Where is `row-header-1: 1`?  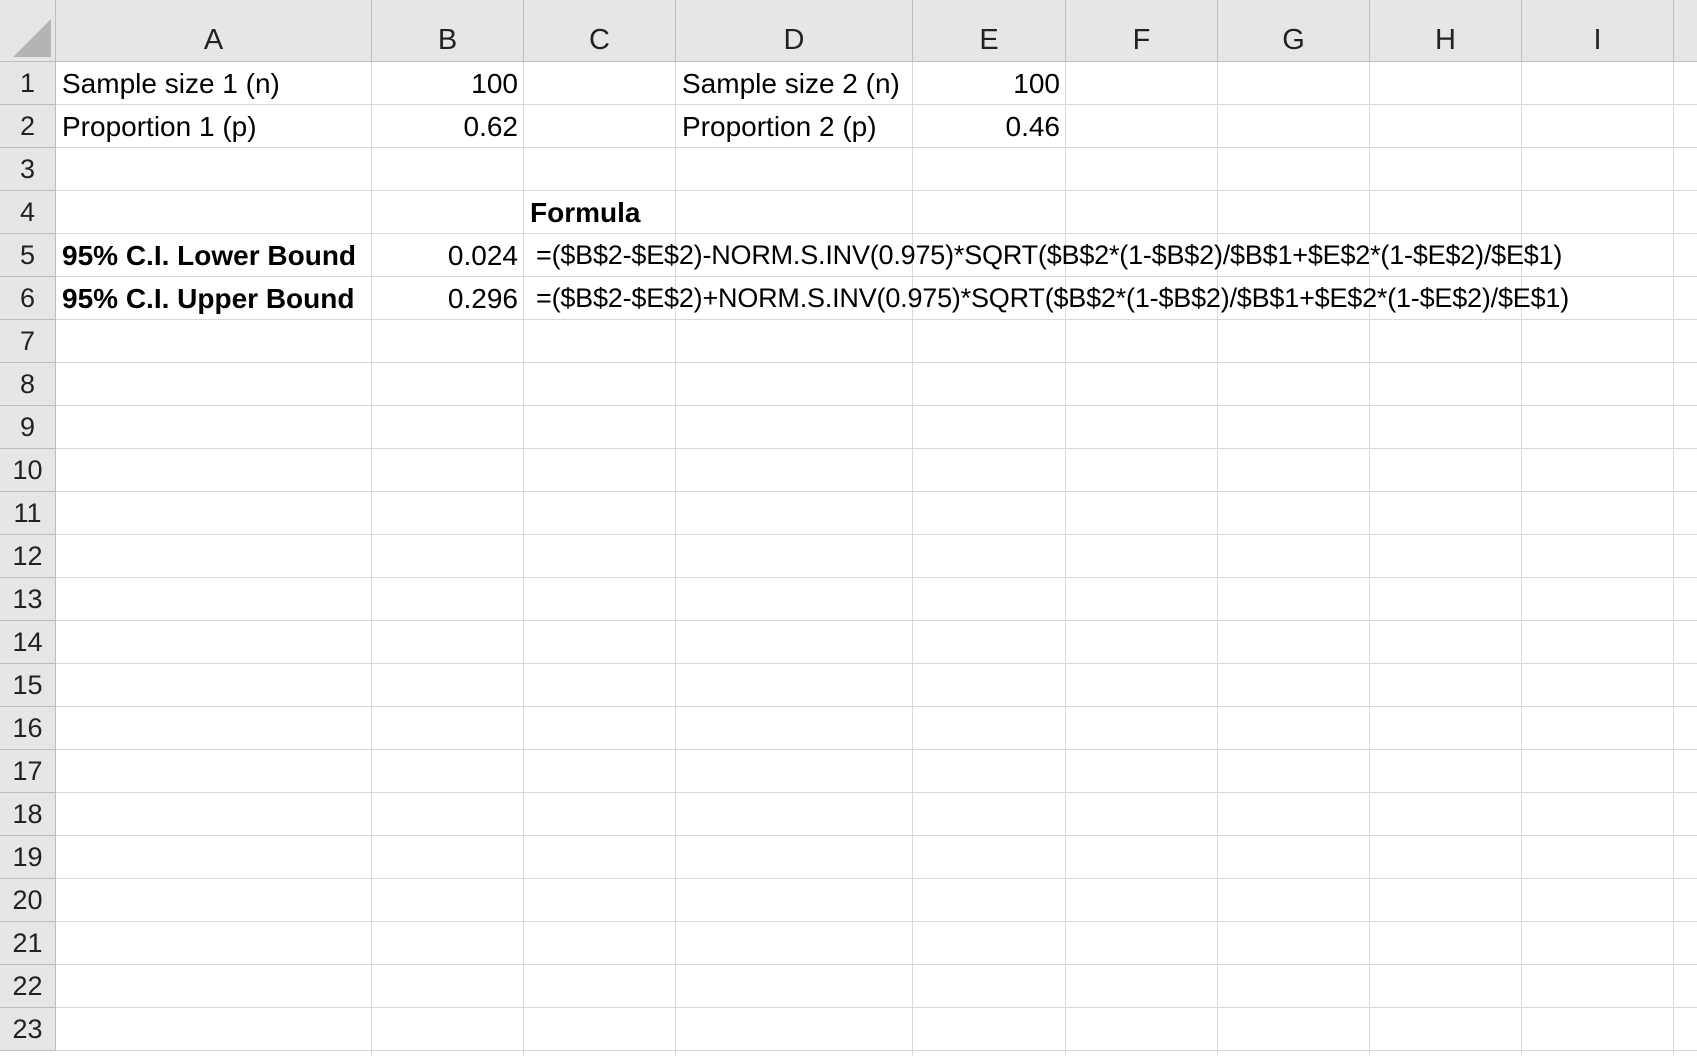
row-header-1: 1 is located at coordinates (28, 83).